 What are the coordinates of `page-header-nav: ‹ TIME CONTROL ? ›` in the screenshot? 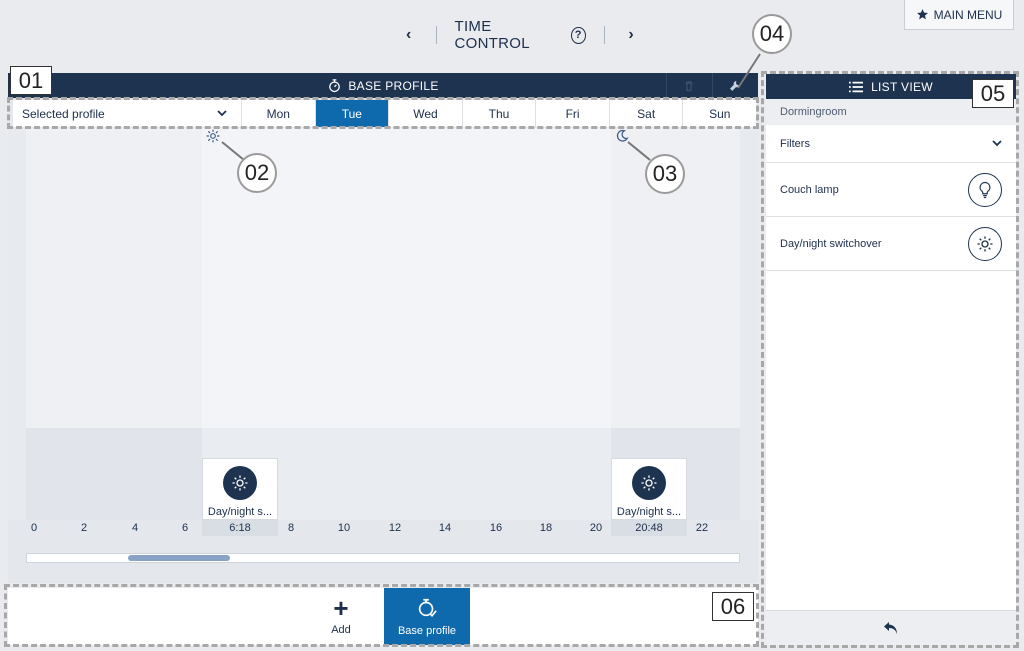 It's located at (520, 35).